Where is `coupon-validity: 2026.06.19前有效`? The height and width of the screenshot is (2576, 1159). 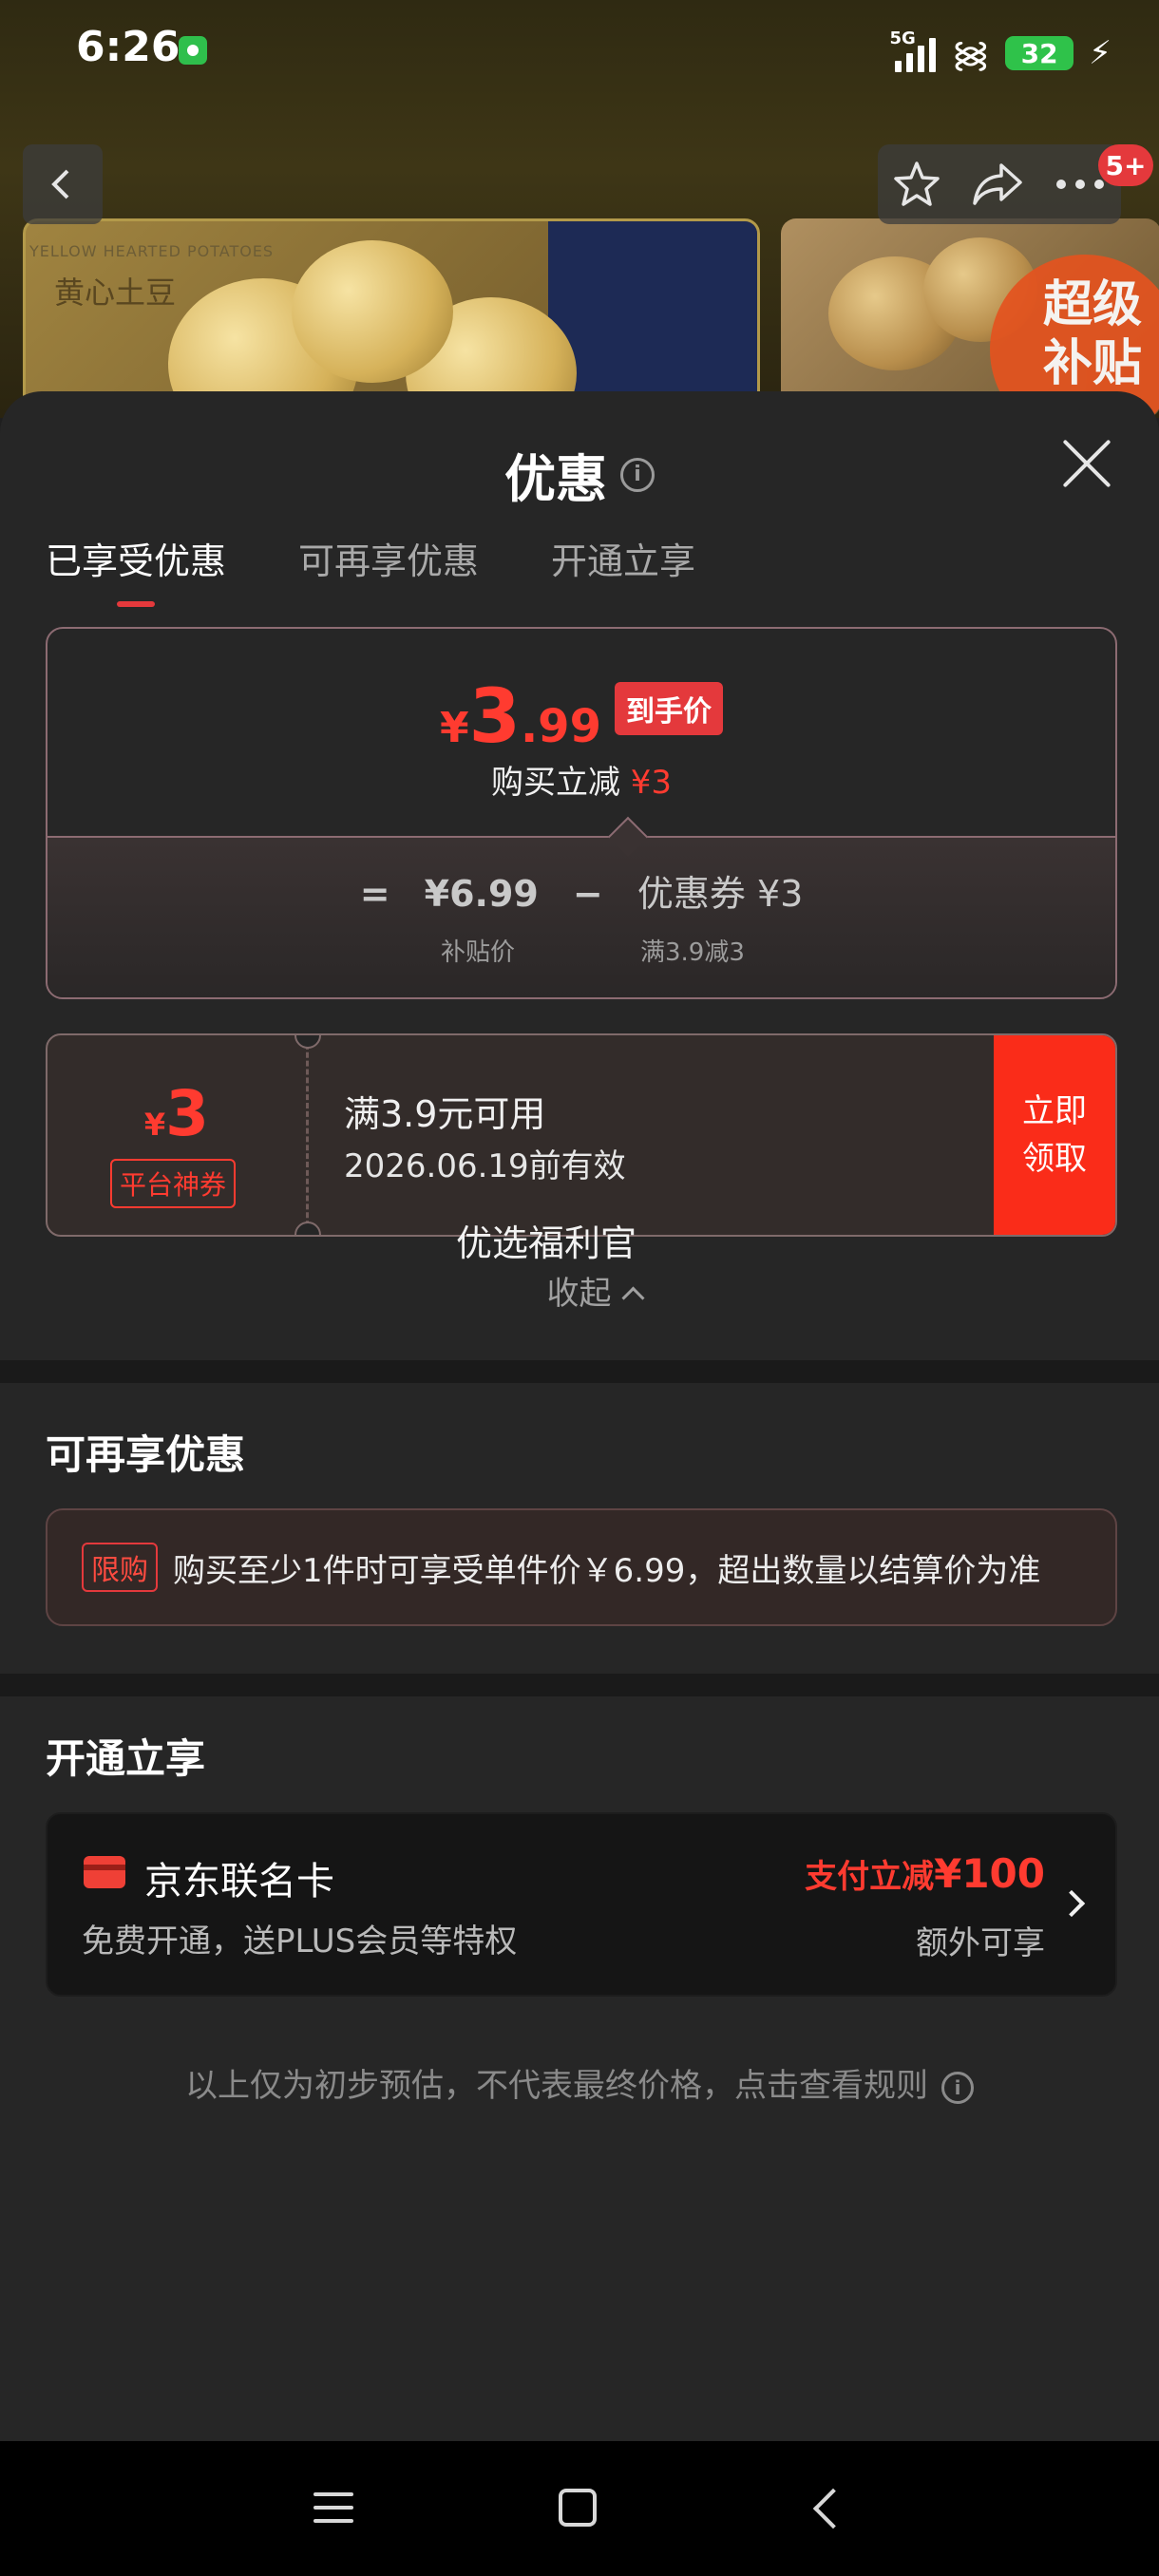
coupon-validity: 2026.06.19前有效 is located at coordinates (485, 1166).